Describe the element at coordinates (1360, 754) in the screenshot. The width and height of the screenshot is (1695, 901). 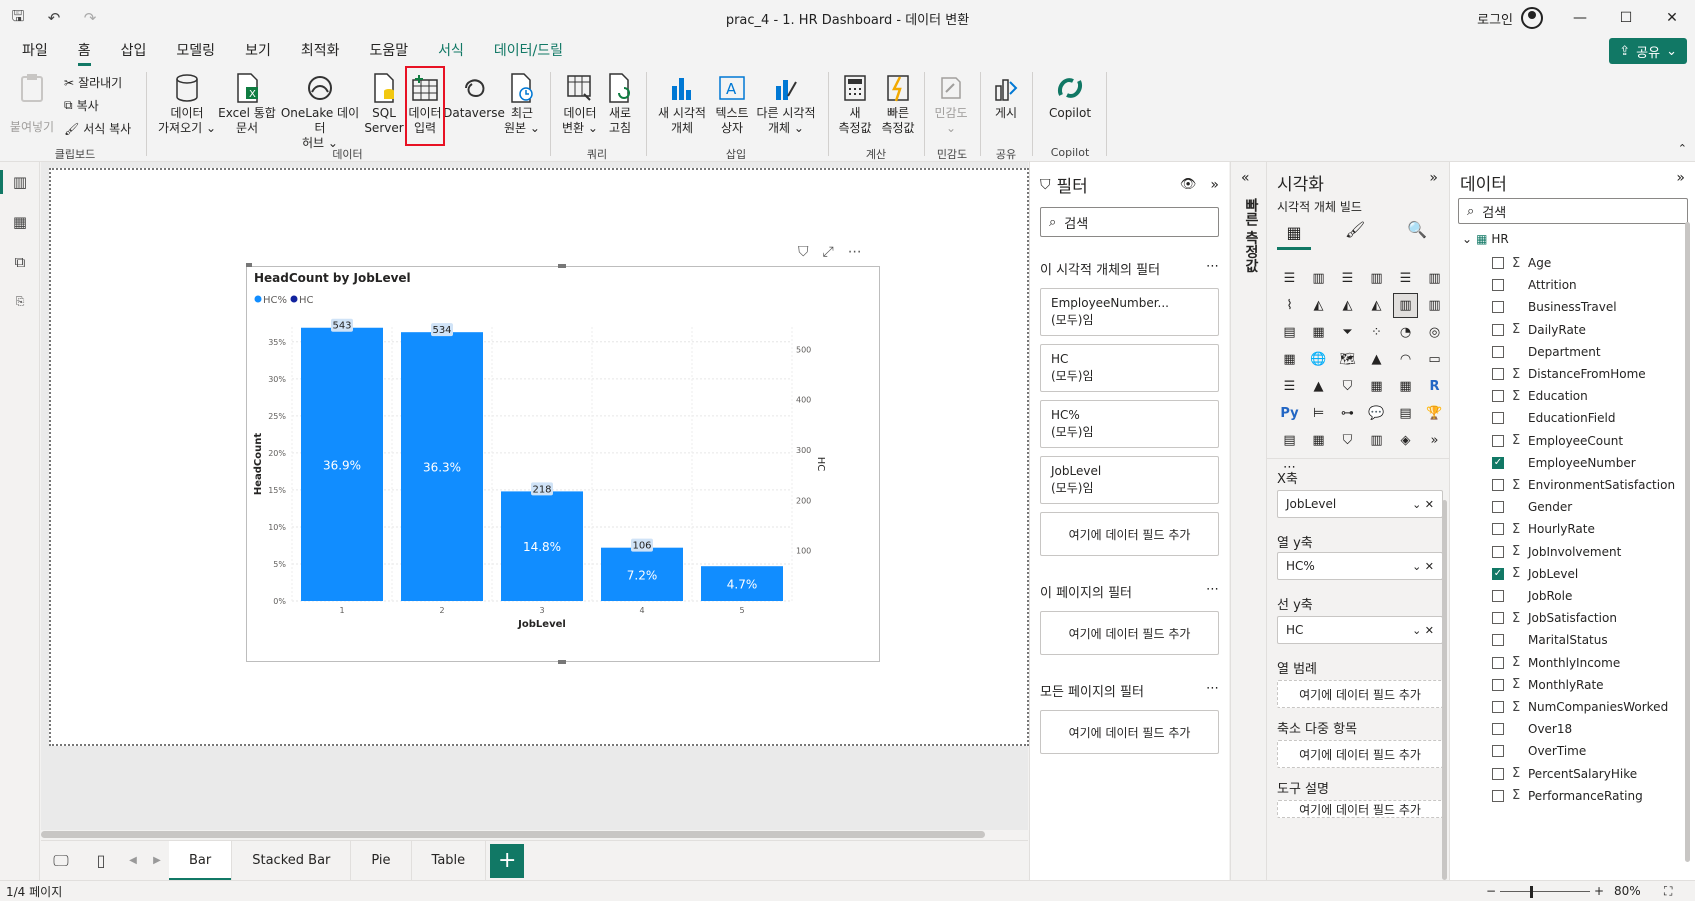
I see `small-multiples-well: 여기에 데이터 필드 추가` at that location.